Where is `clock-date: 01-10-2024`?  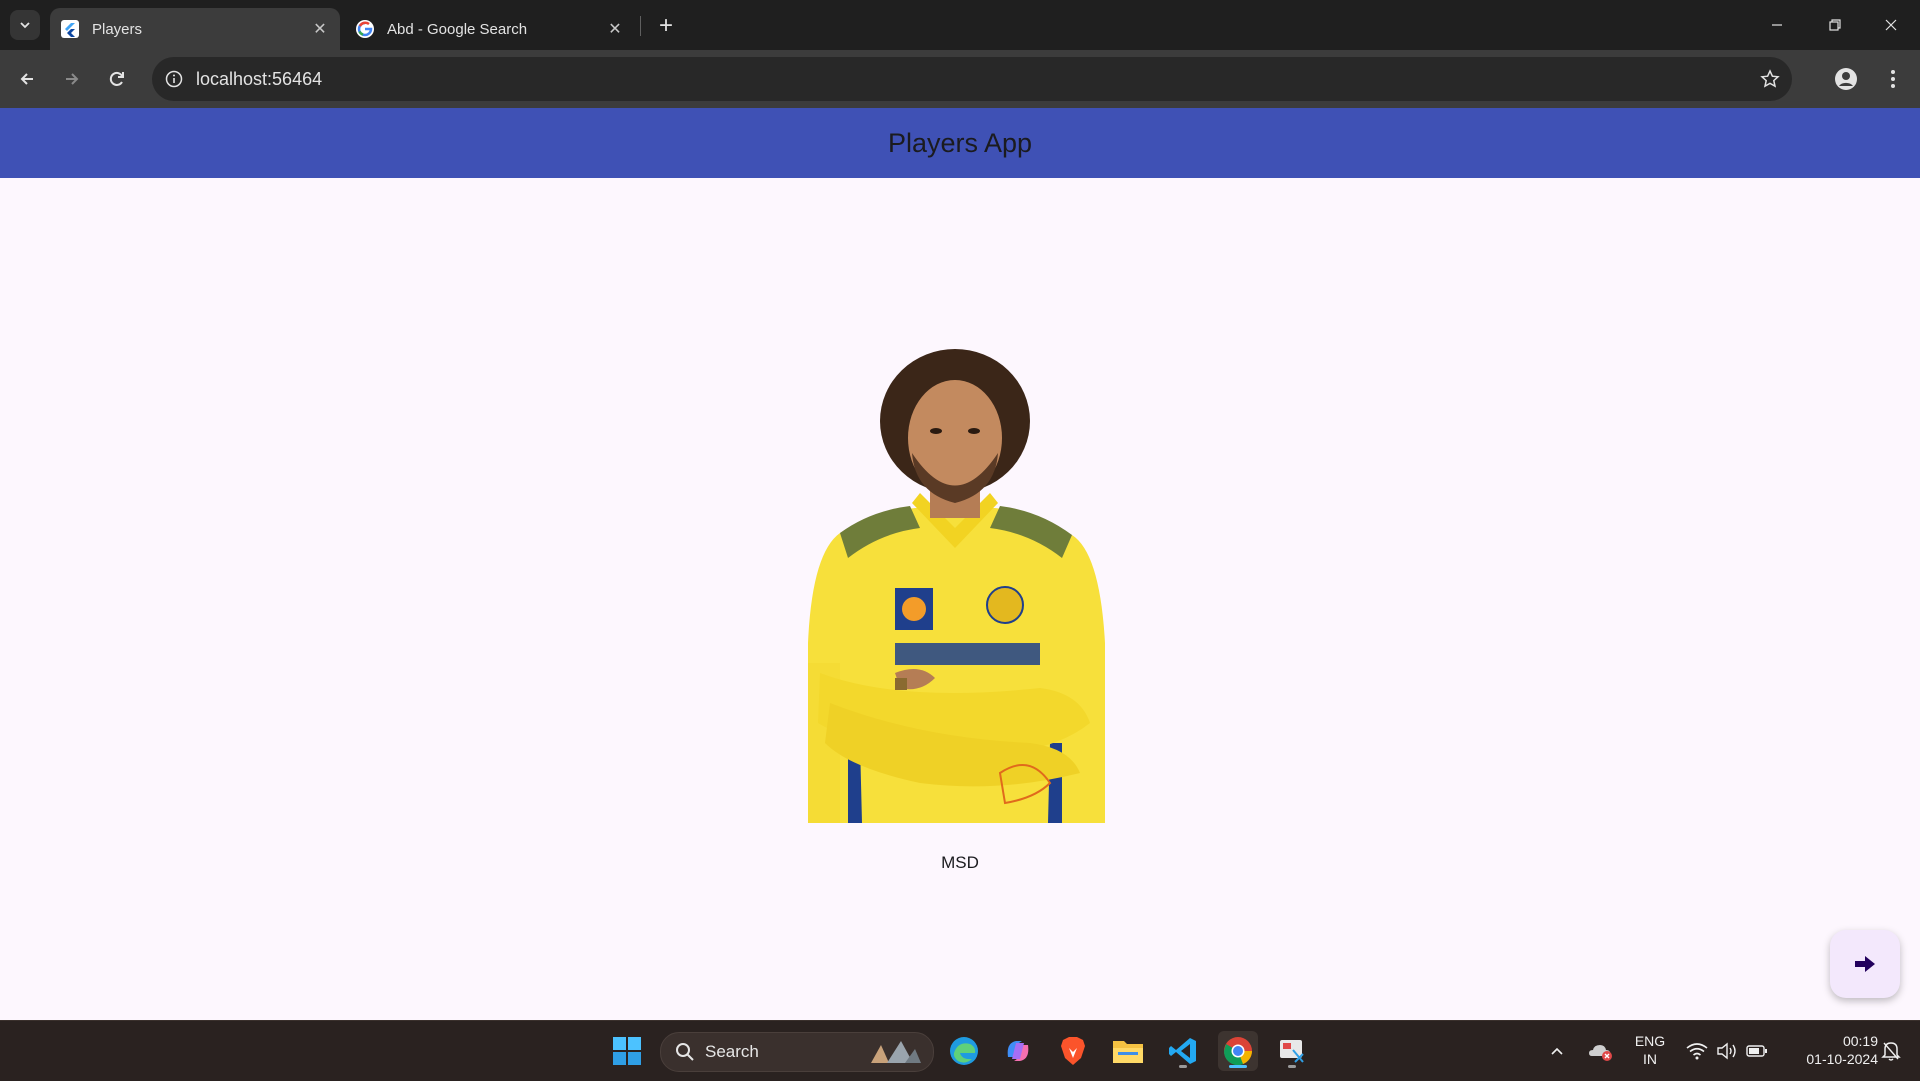 clock-date: 01-10-2024 is located at coordinates (1842, 1059).